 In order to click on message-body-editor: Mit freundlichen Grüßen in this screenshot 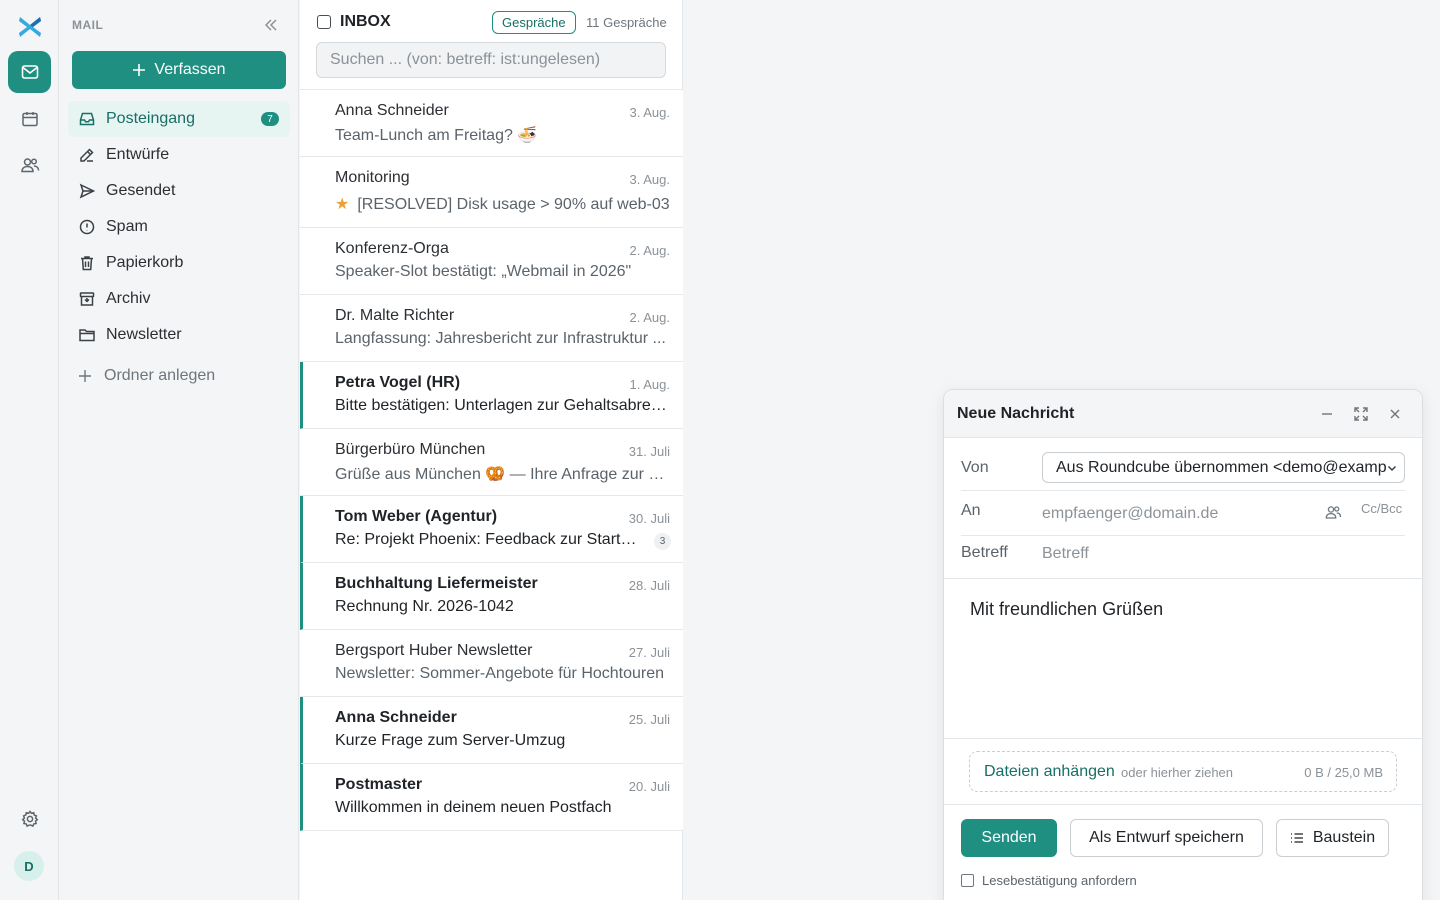, I will do `click(1066, 609)`.